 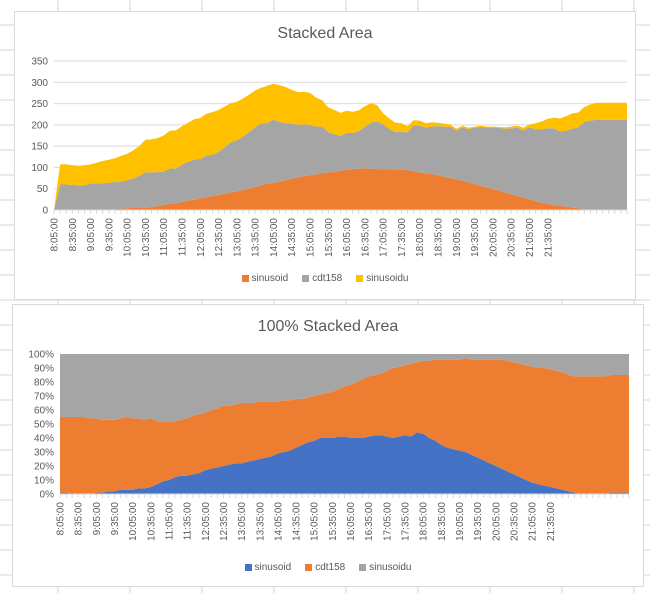 What do you see at coordinates (39, 62) in the screenshot?
I see `y-tick-label: 350` at bounding box center [39, 62].